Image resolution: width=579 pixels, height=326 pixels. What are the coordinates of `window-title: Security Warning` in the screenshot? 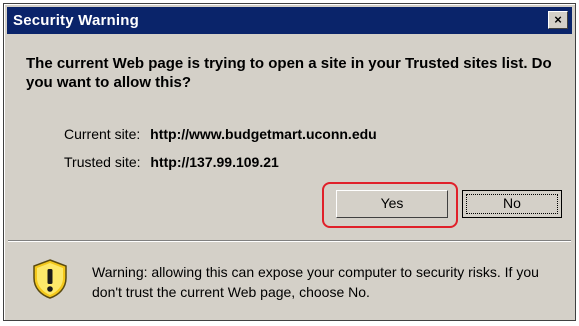 It's located at (76, 20).